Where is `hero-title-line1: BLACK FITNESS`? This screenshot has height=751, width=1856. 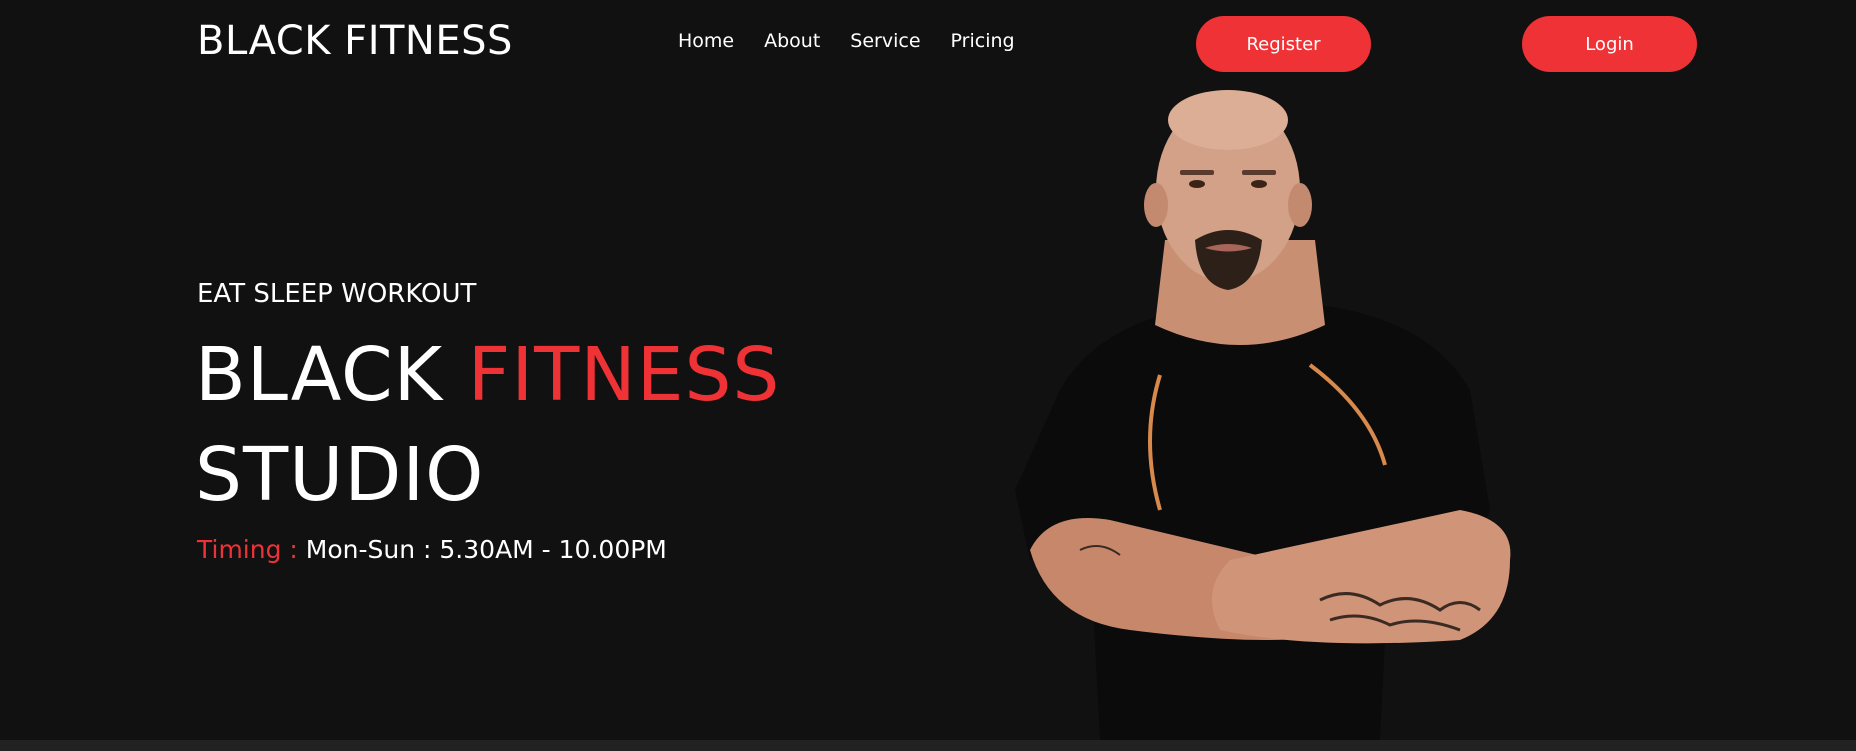 hero-title-line1: BLACK FITNESS is located at coordinates (487, 375).